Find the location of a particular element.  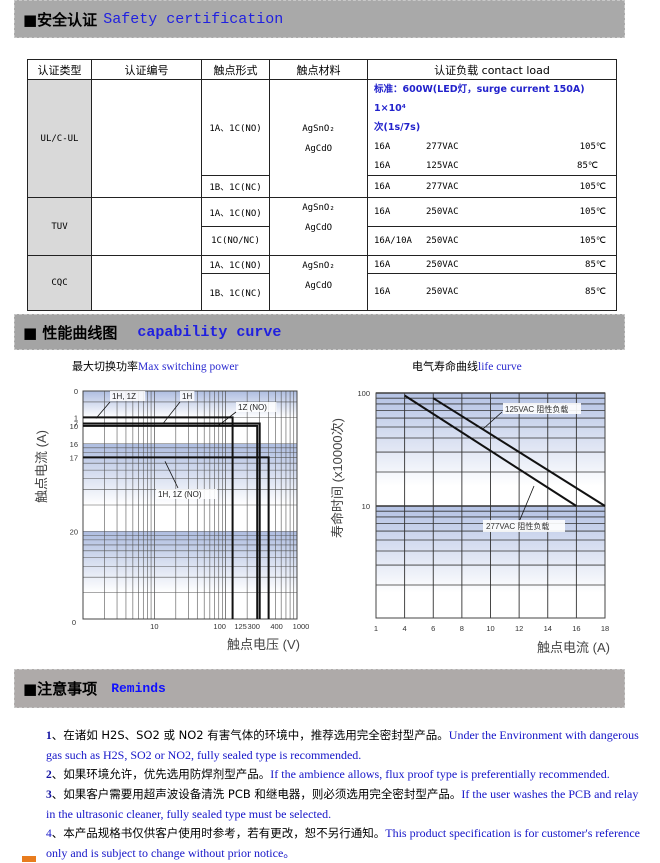

standard-note: 次(1s/7s) is located at coordinates (397, 127).